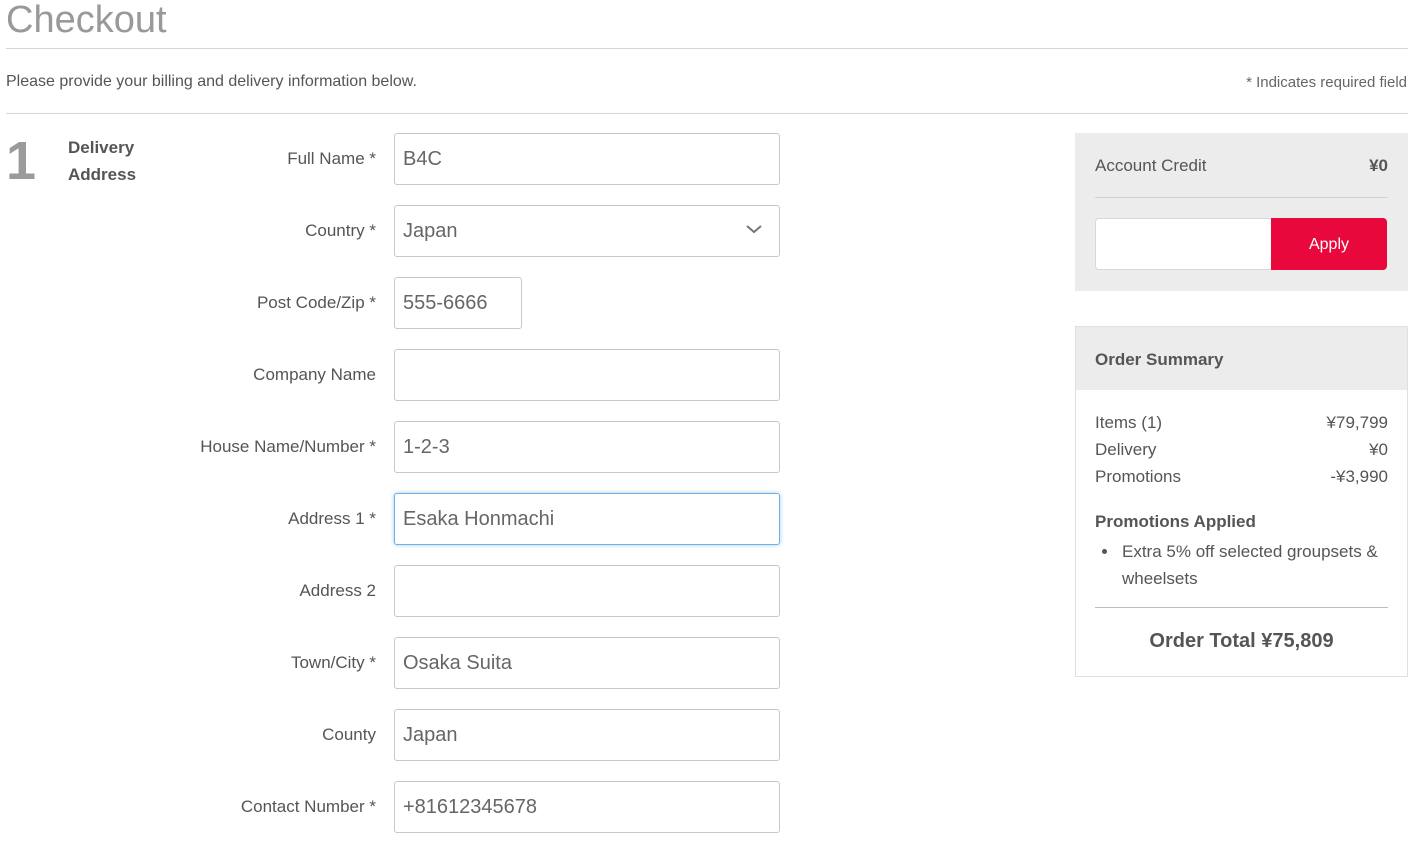  I want to click on county-label: County, so click(349, 734).